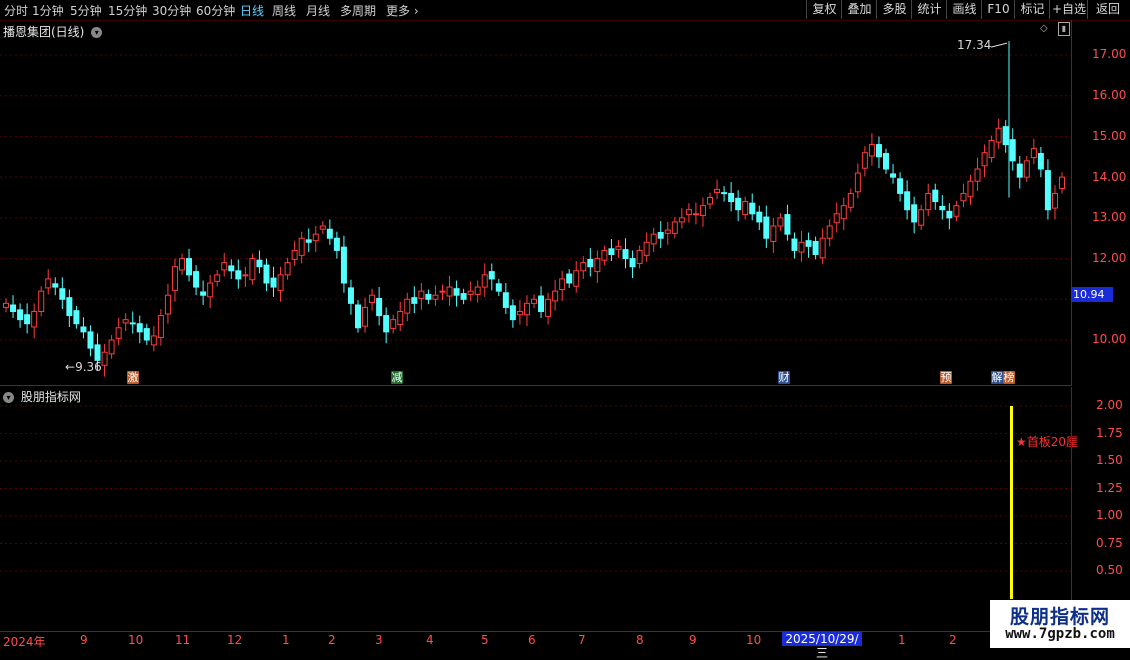  I want to click on period-1min: 1分钟, so click(48, 10).